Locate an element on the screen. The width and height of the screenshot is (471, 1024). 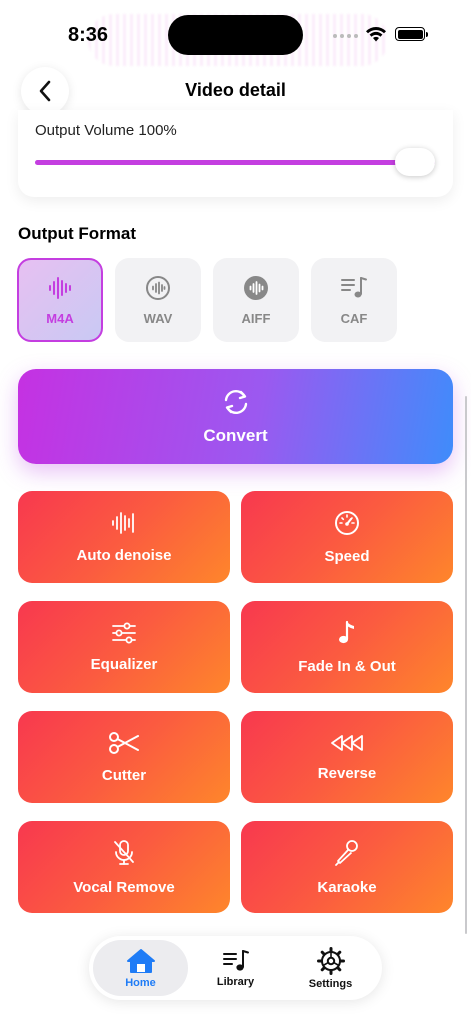
scrollbar is located at coordinates (466, 665).